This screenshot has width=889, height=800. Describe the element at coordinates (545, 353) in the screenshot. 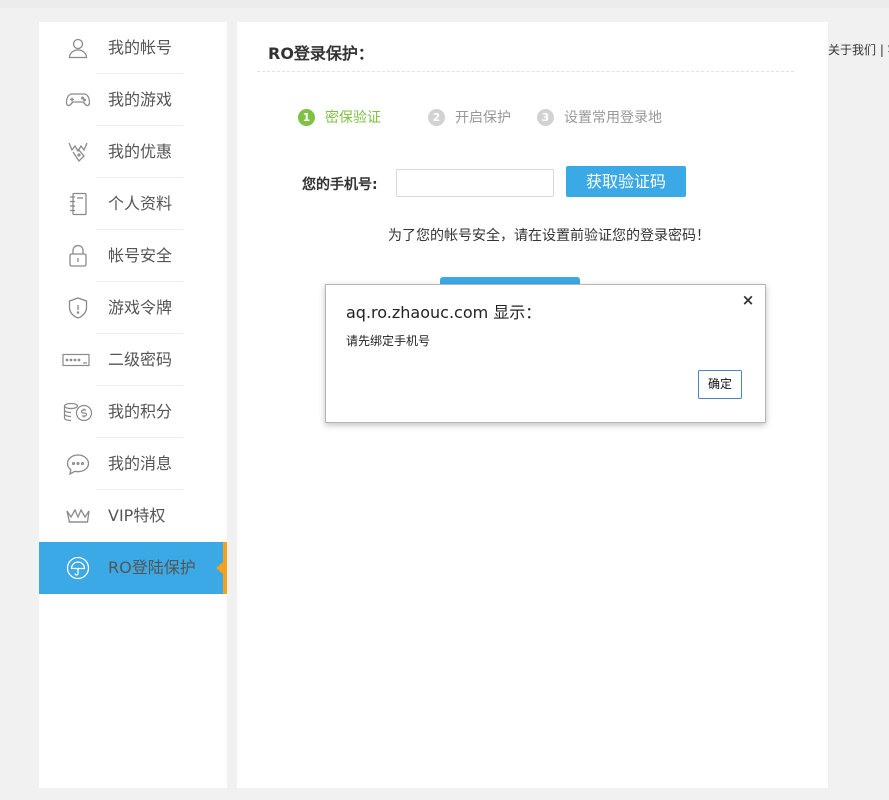

I see `alert-dialog: aq.ro.zhaouc.com 显示： × 请先绑定手机号 确定` at that location.